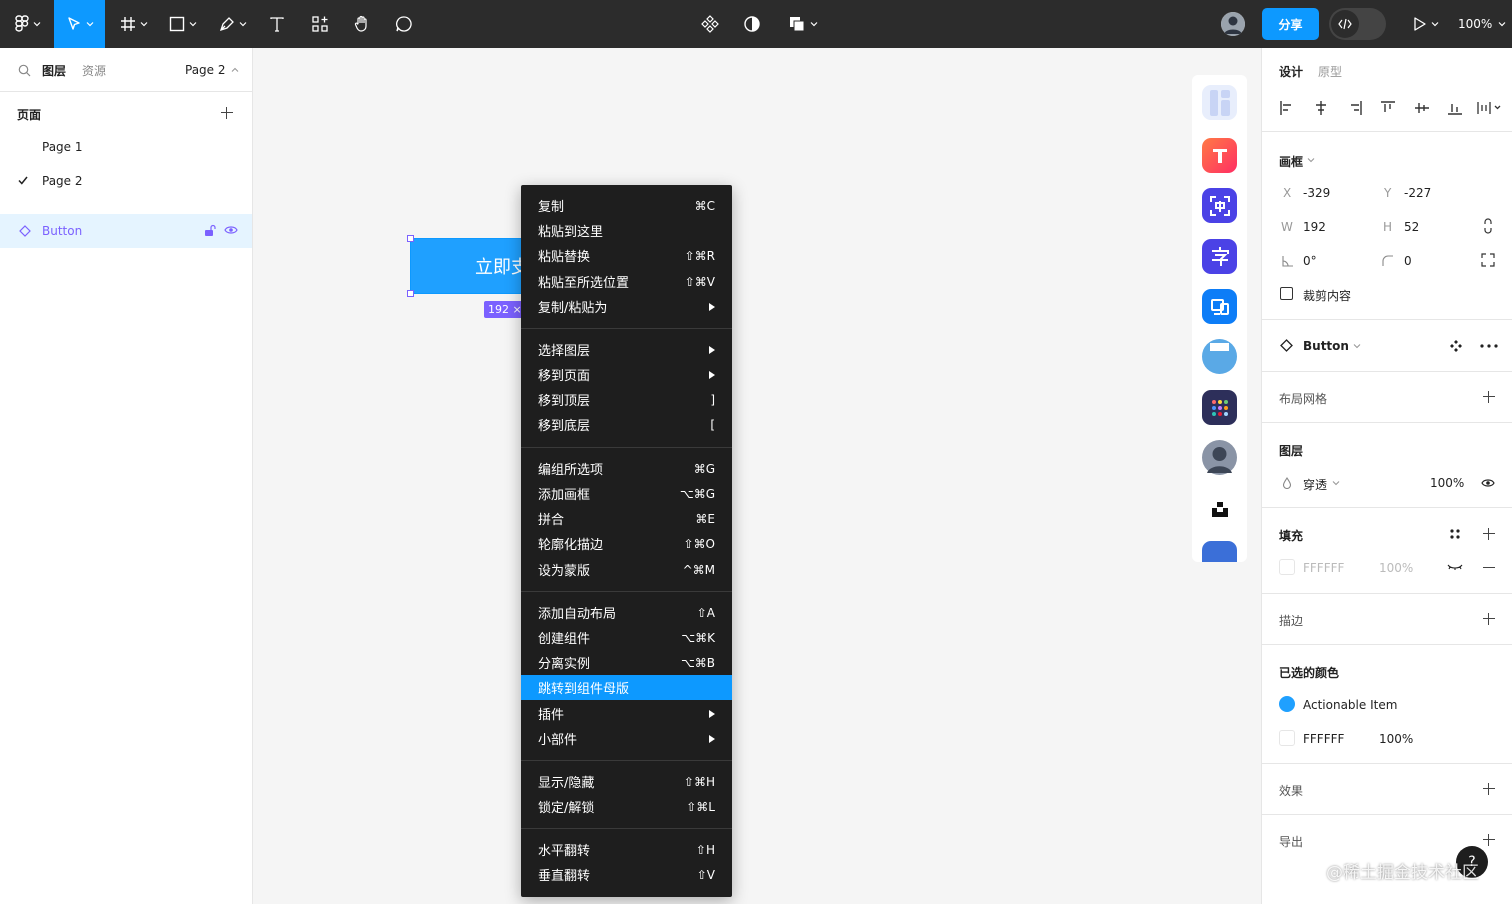 The height and width of the screenshot is (904, 1512). Describe the element at coordinates (626, 349) in the screenshot. I see `menu-item-select-layer: 选择图层` at that location.